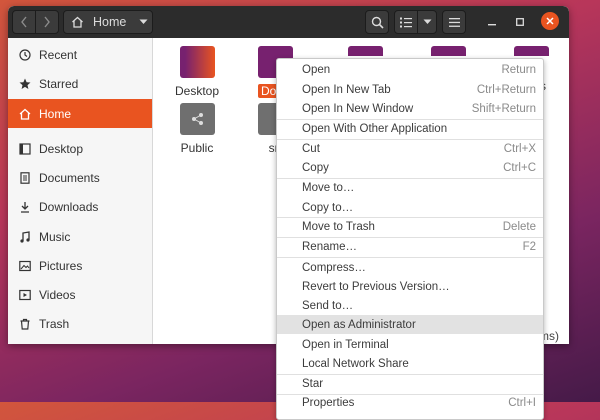  Describe the element at coordinates (492, 25) in the screenshot. I see `minimize-icon` at that location.